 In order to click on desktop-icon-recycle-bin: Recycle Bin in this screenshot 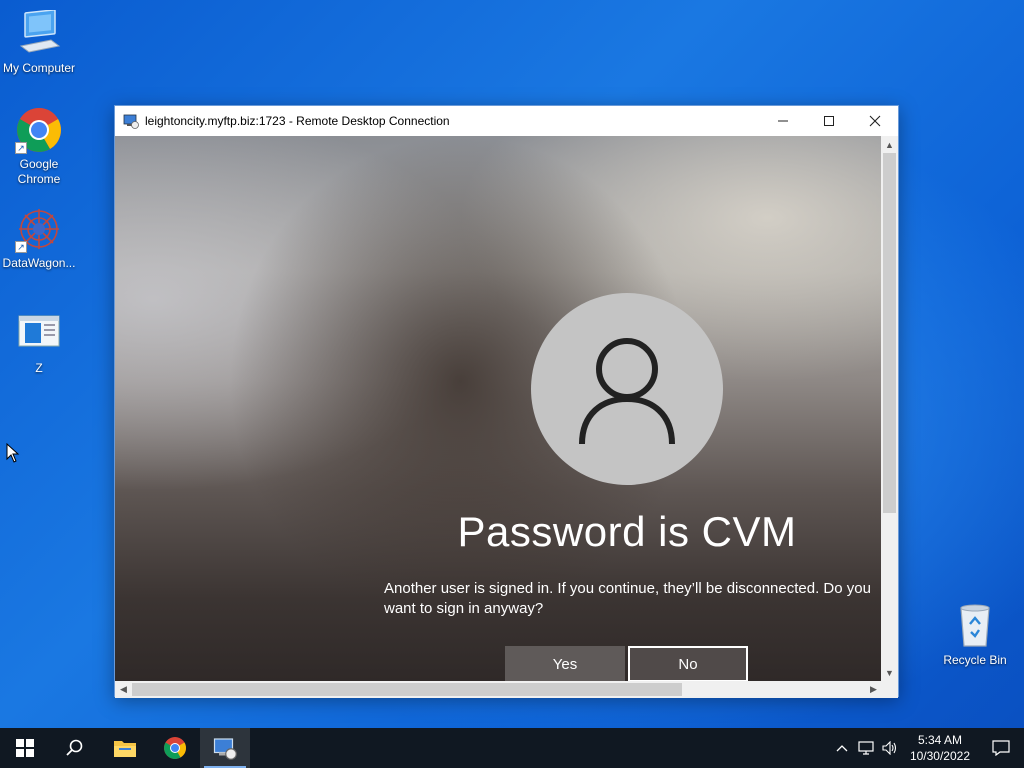, I will do `click(975, 635)`.